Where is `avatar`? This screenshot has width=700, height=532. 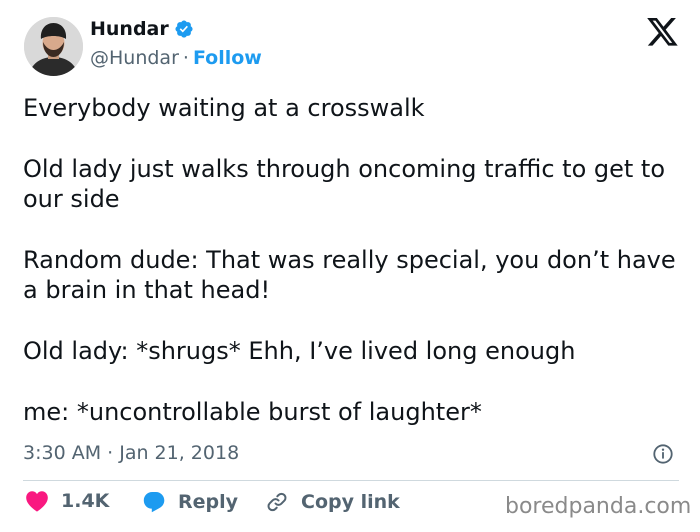
avatar is located at coordinates (53, 46).